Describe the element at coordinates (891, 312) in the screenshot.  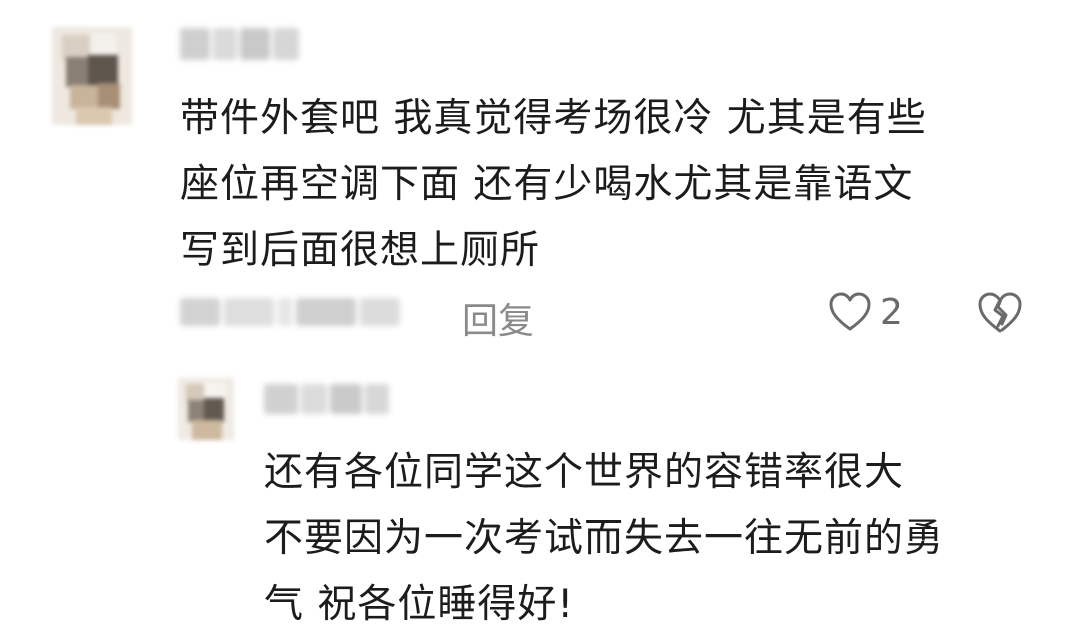
I see `like-count: 2` at that location.